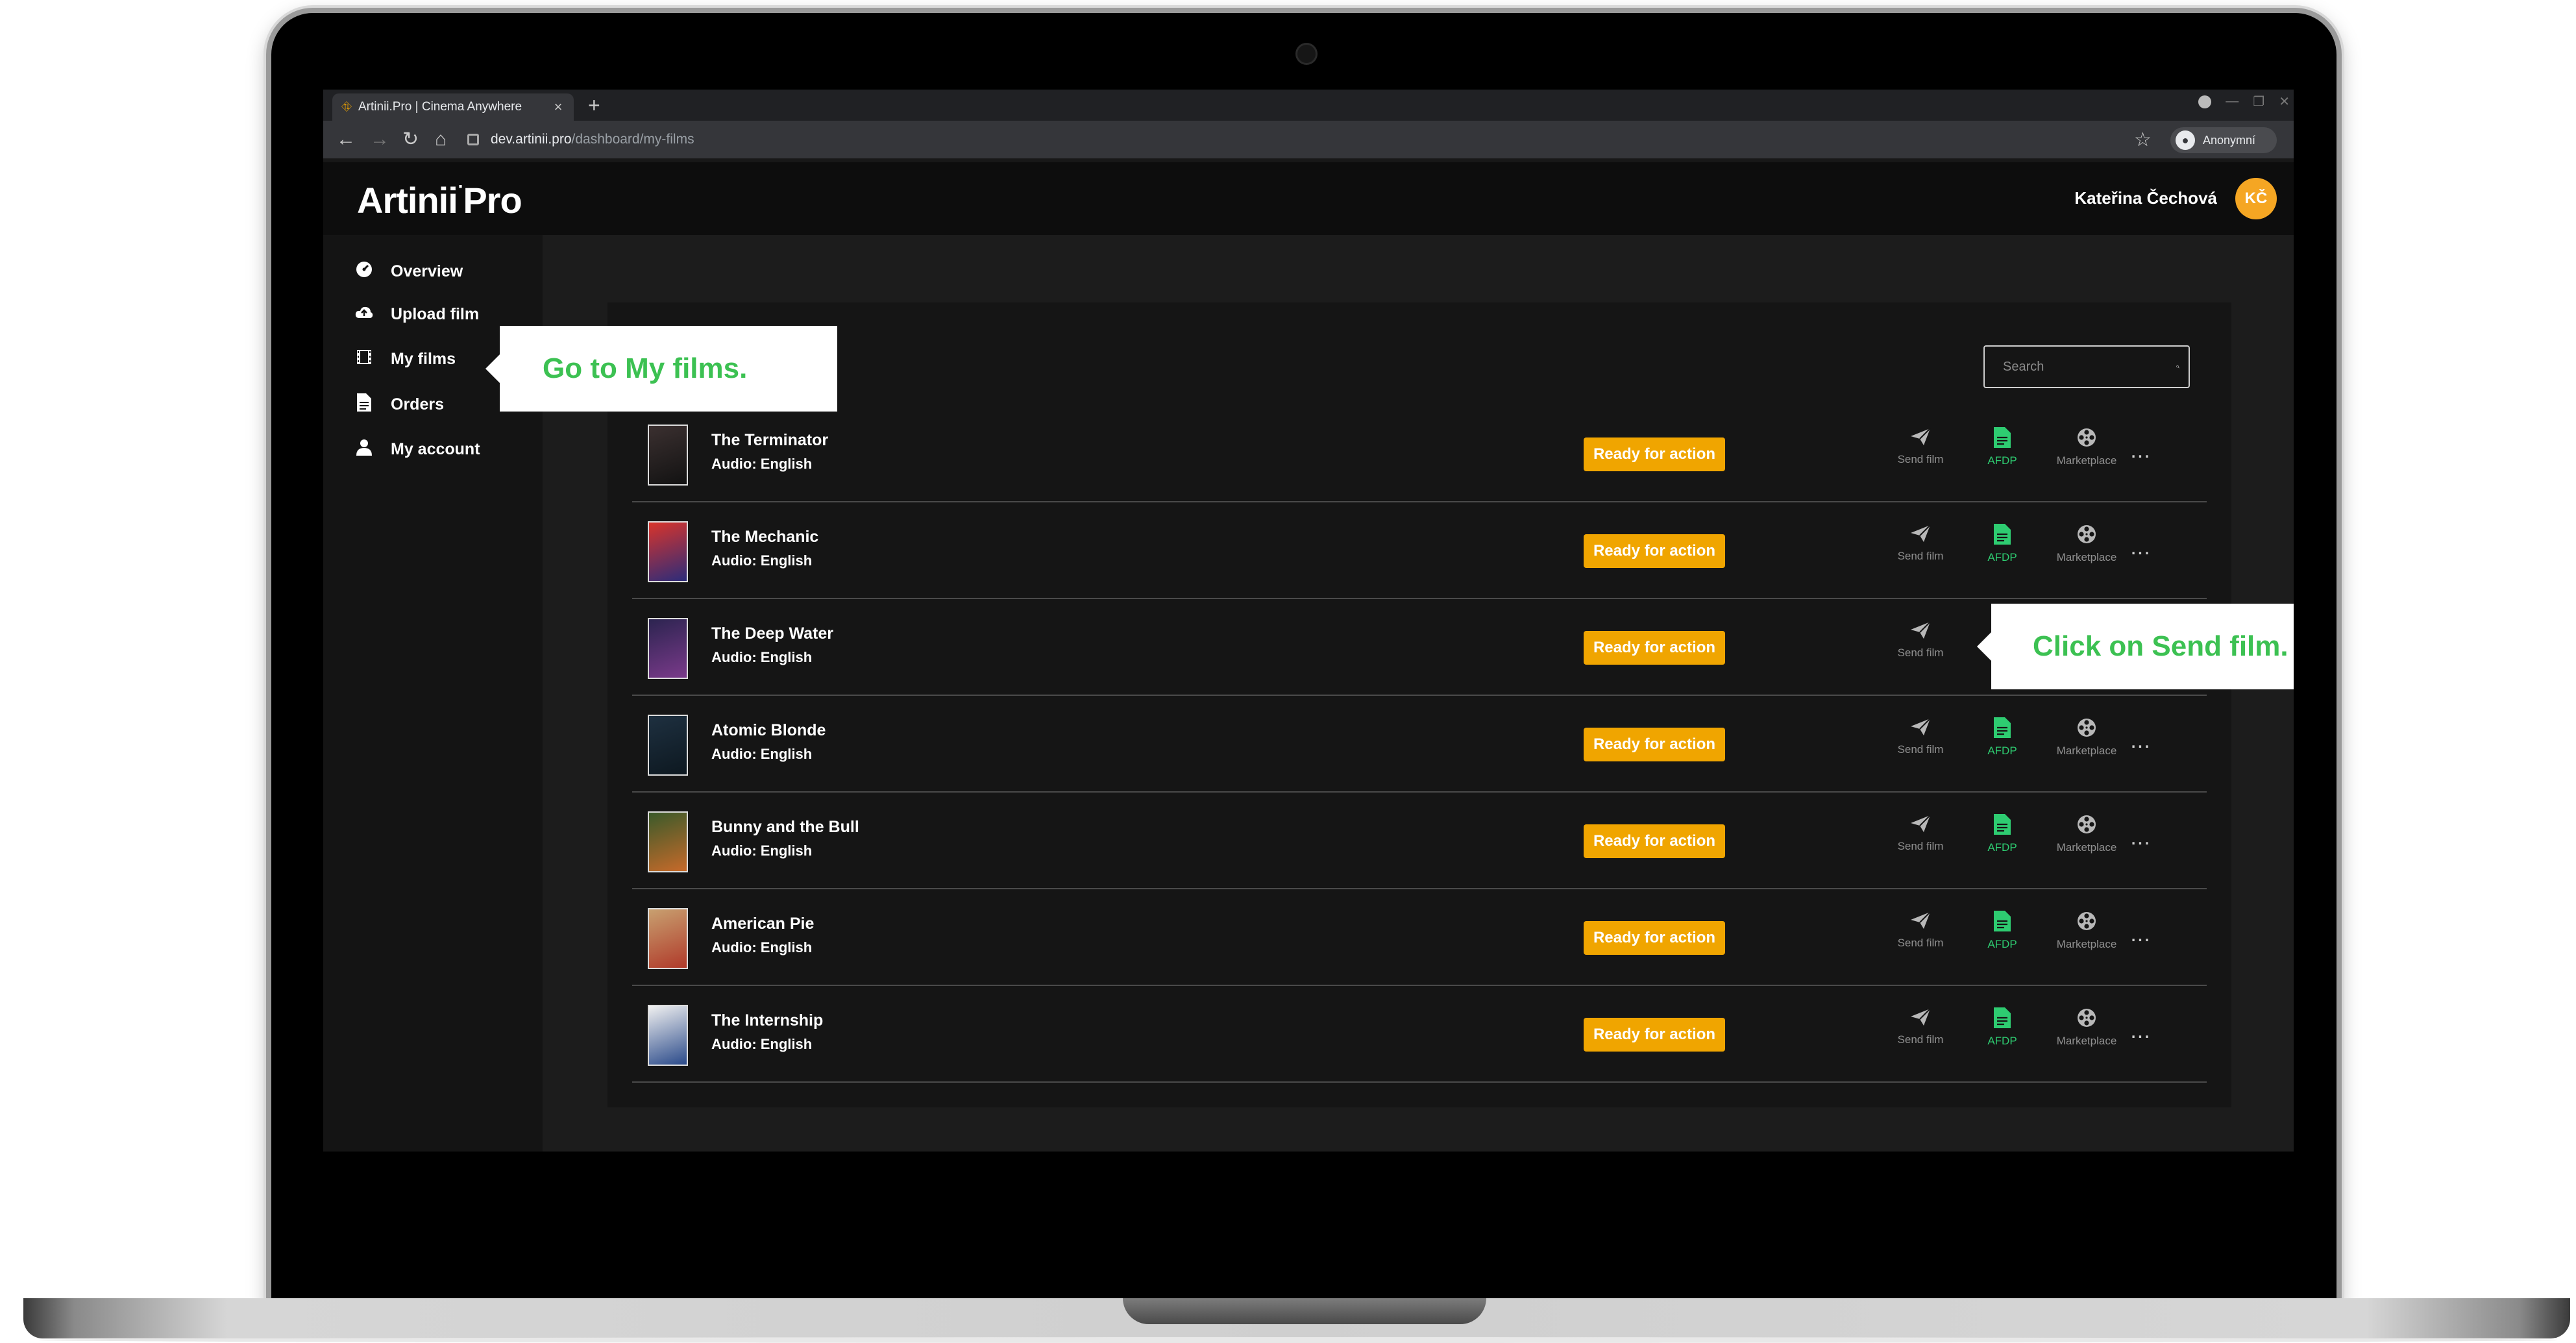 This screenshot has width=2576, height=1343. I want to click on film-title: Bunny and the Bull, so click(785, 827).